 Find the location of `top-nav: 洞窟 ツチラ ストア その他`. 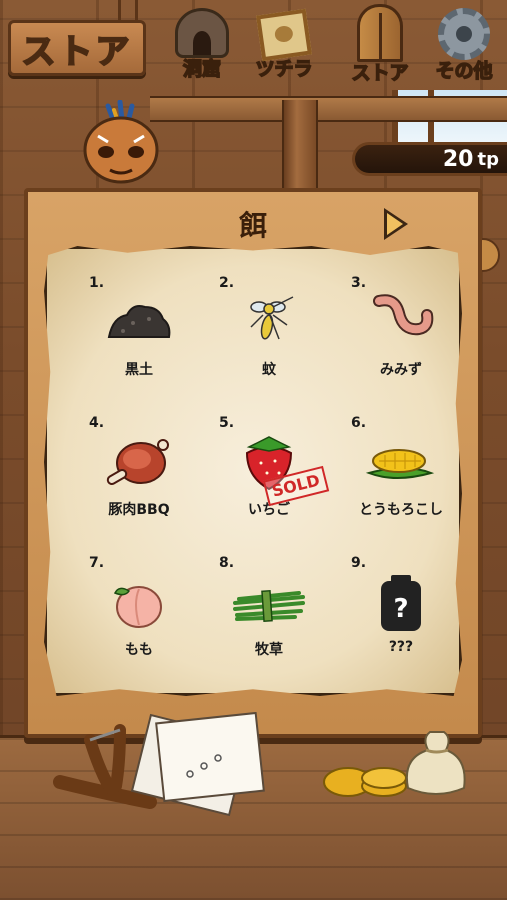

top-nav: 洞窟 ツチラ ストア その他 is located at coordinates (333, 44).